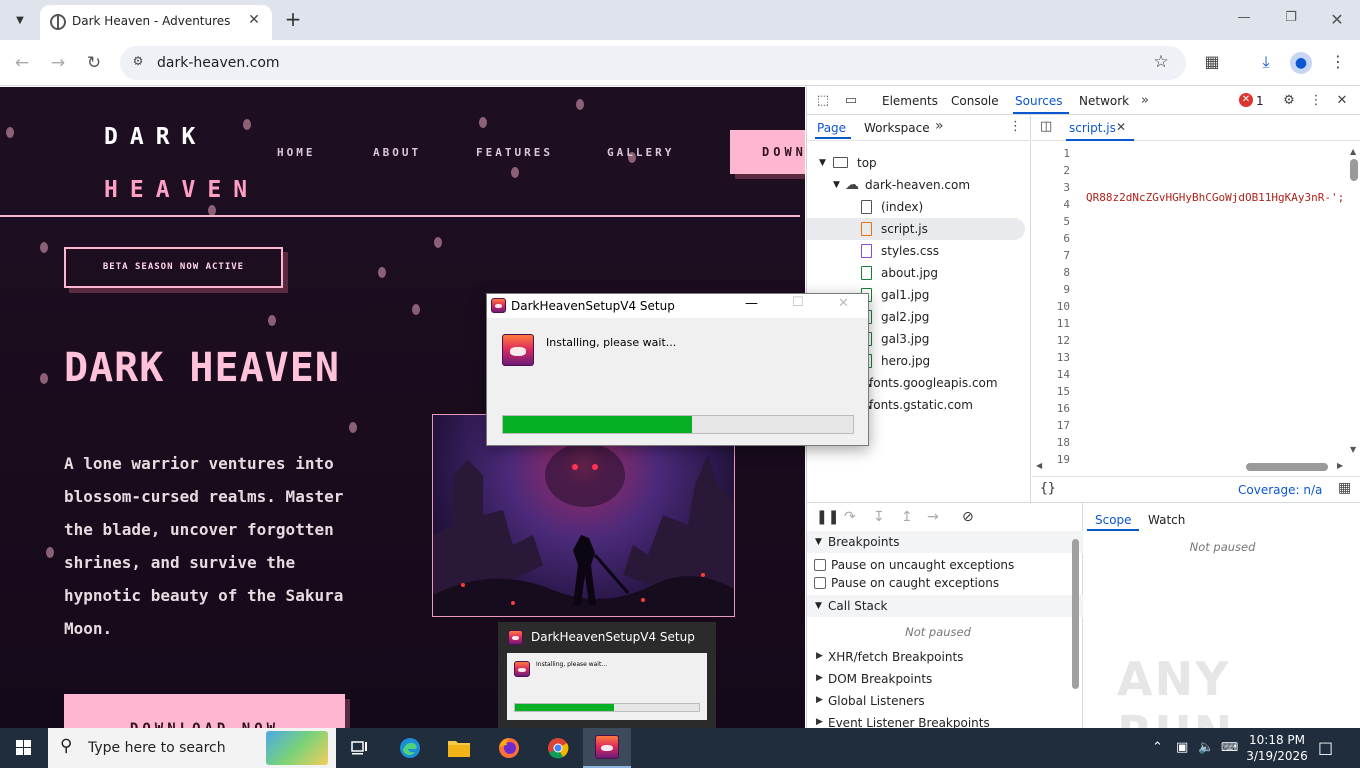  Describe the element at coordinates (879, 517) in the screenshot. I see `step-into-icon: ↧` at that location.